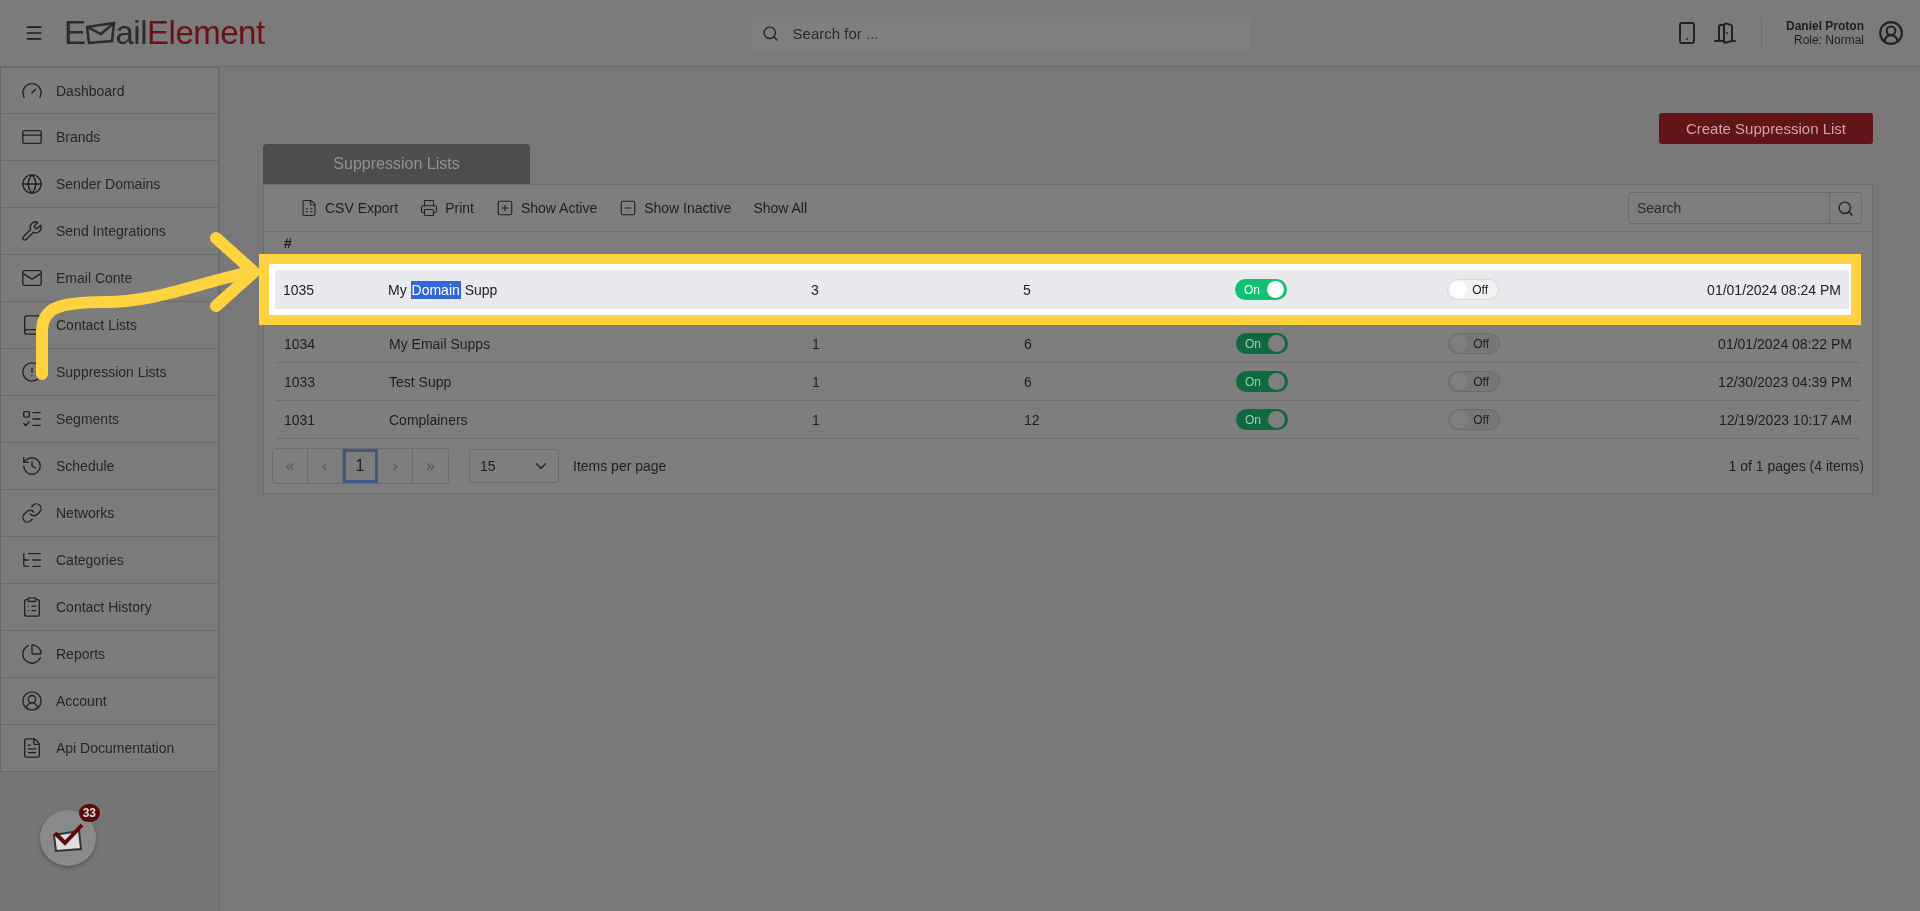 The image size is (1920, 911). What do you see at coordinates (109, 654) in the screenshot?
I see `sidebar-item: Reports` at bounding box center [109, 654].